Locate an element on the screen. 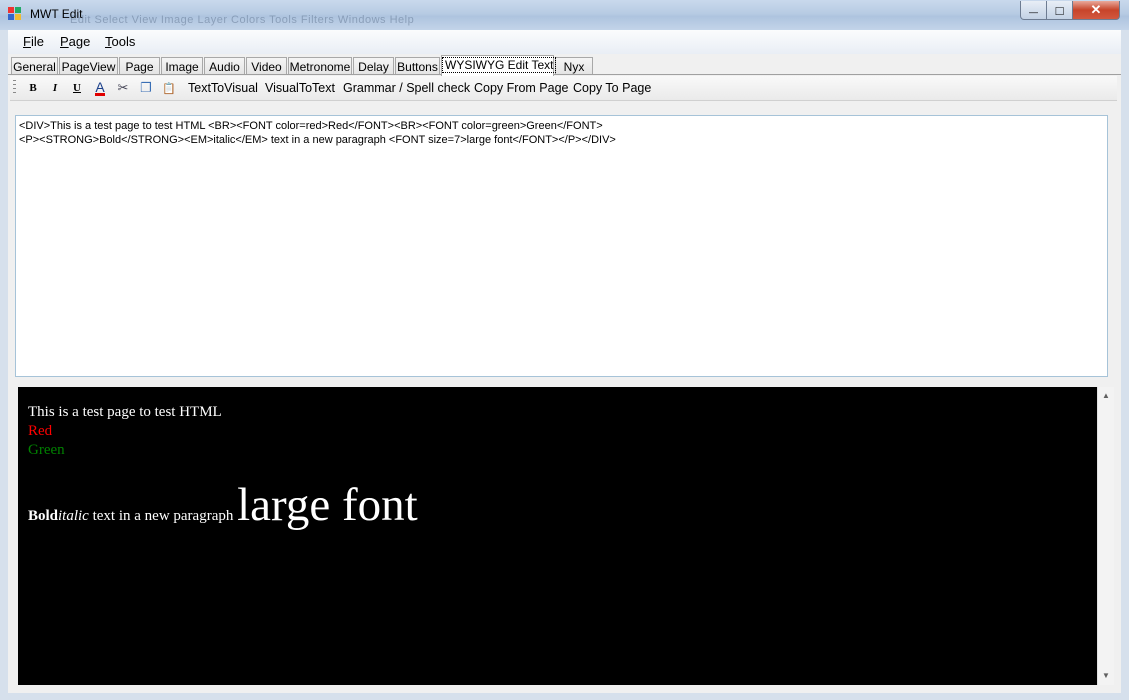 This screenshot has width=1129, height=700. bold-icon: B is located at coordinates (33, 88).